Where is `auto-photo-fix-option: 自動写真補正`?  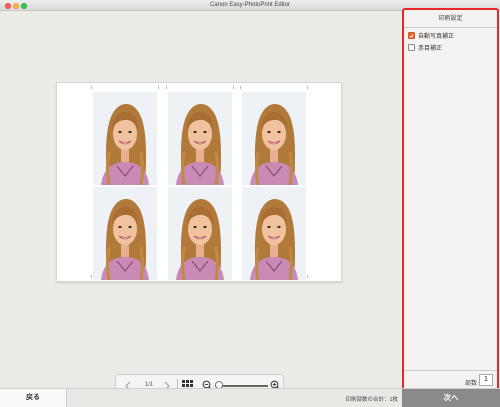 auto-photo-fix-option: 自動写真補正 is located at coordinates (431, 35).